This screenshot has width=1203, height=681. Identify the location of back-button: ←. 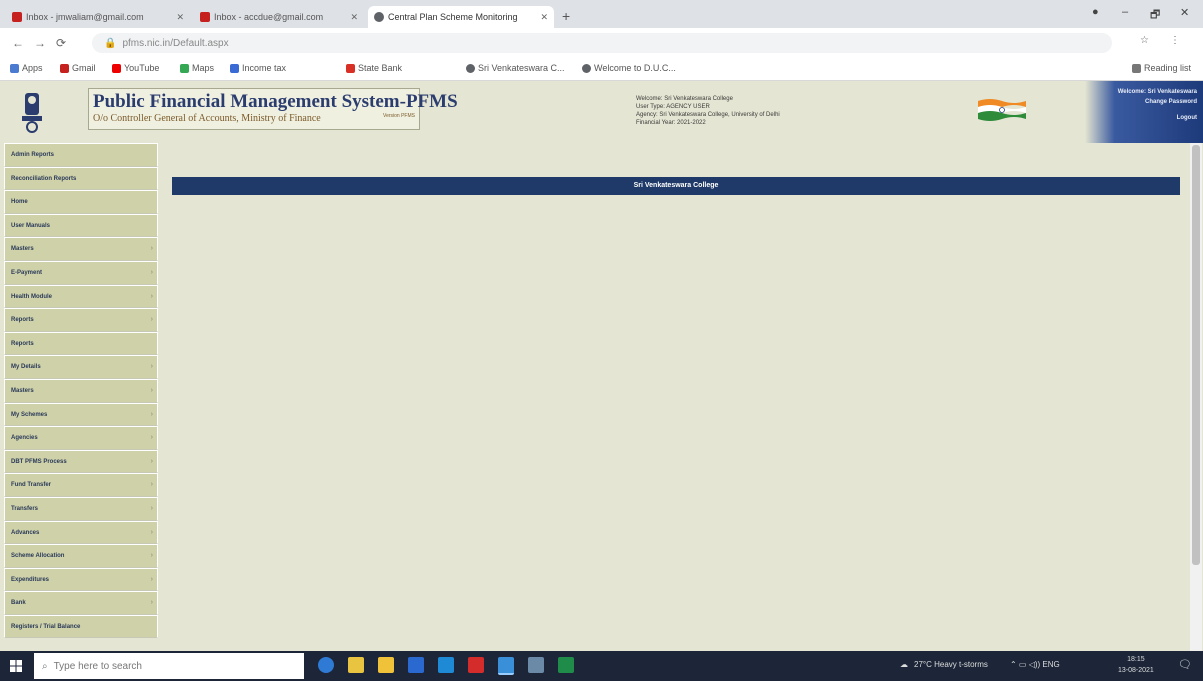
(18, 43).